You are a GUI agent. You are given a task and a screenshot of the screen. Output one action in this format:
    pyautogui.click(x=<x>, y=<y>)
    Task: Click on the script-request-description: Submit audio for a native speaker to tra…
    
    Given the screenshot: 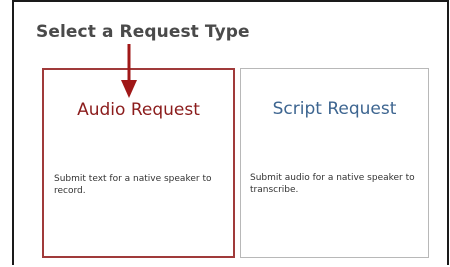 What is the action you would take?
    pyautogui.click(x=332, y=184)
    